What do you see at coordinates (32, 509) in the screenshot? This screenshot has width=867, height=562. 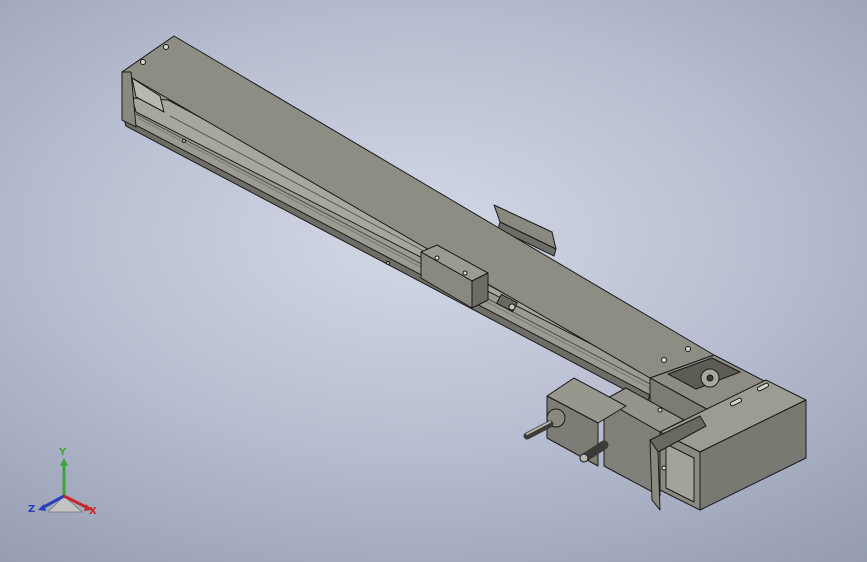 I see `axis-z-label: Z` at bounding box center [32, 509].